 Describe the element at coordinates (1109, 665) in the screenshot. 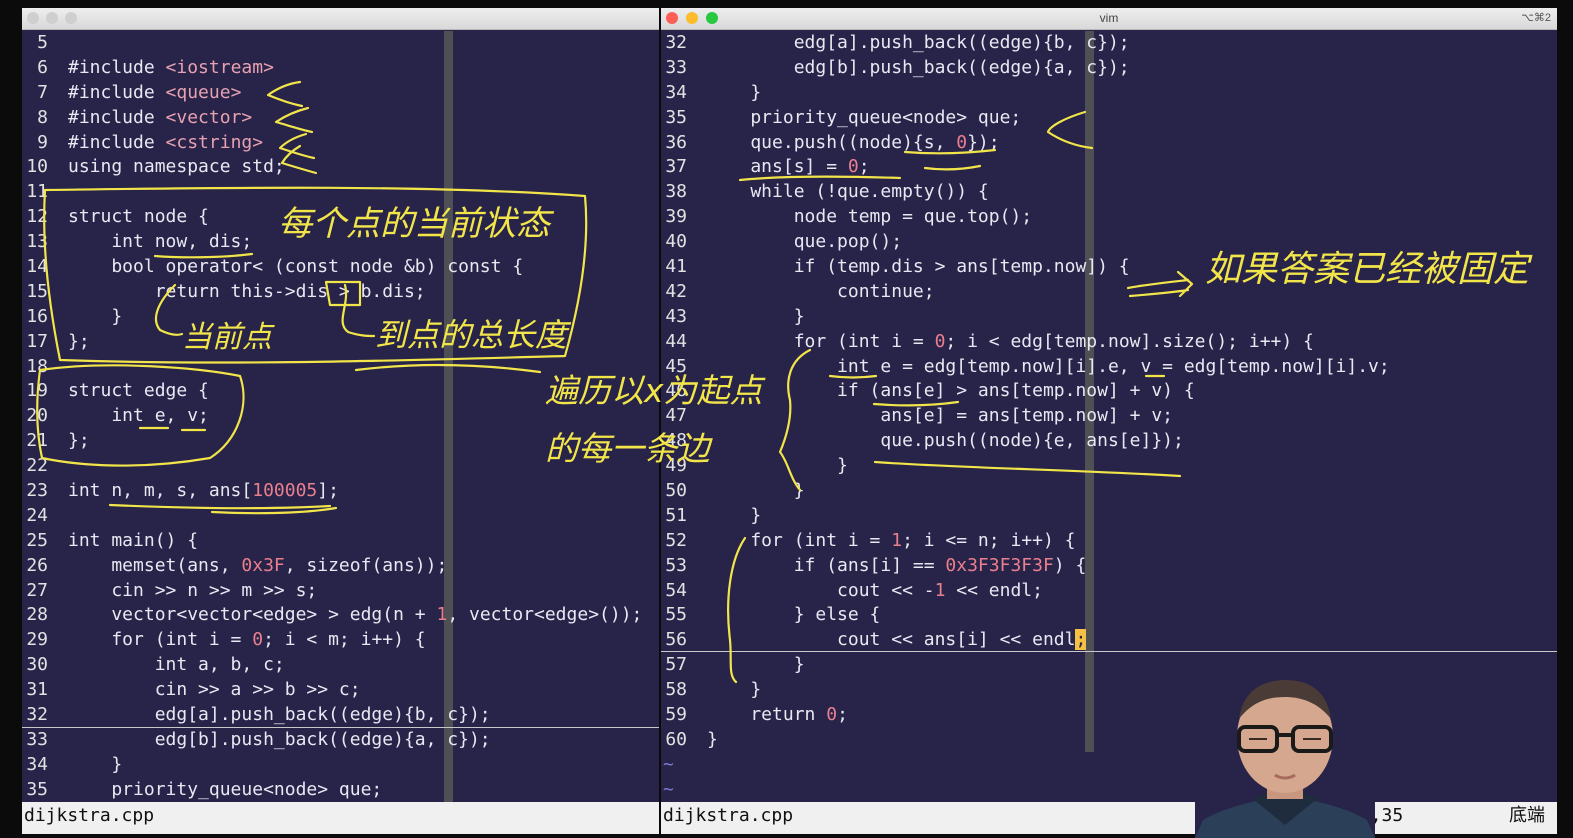

I see `code-line: 57 }` at that location.